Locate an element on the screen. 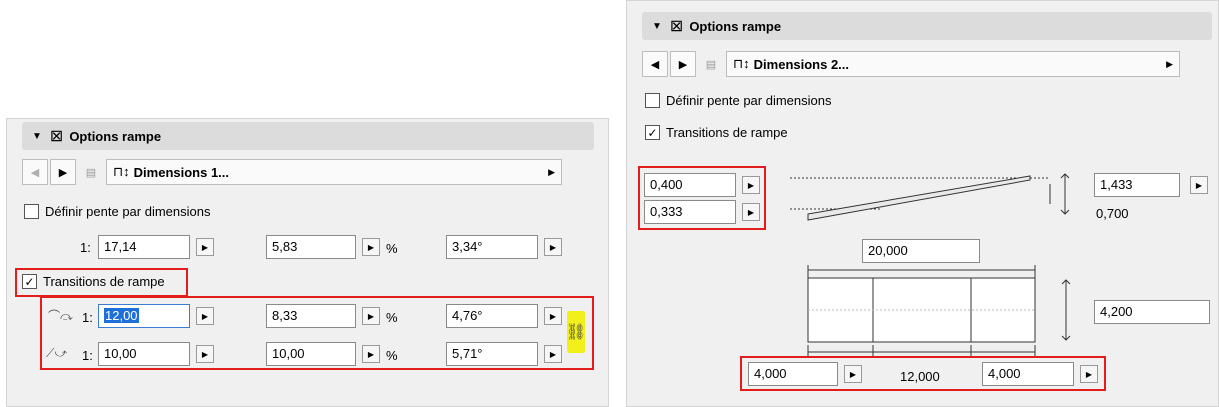 The width and height of the screenshot is (1219, 407). ramp-dimension-diagram is located at coordinates (930, 265).